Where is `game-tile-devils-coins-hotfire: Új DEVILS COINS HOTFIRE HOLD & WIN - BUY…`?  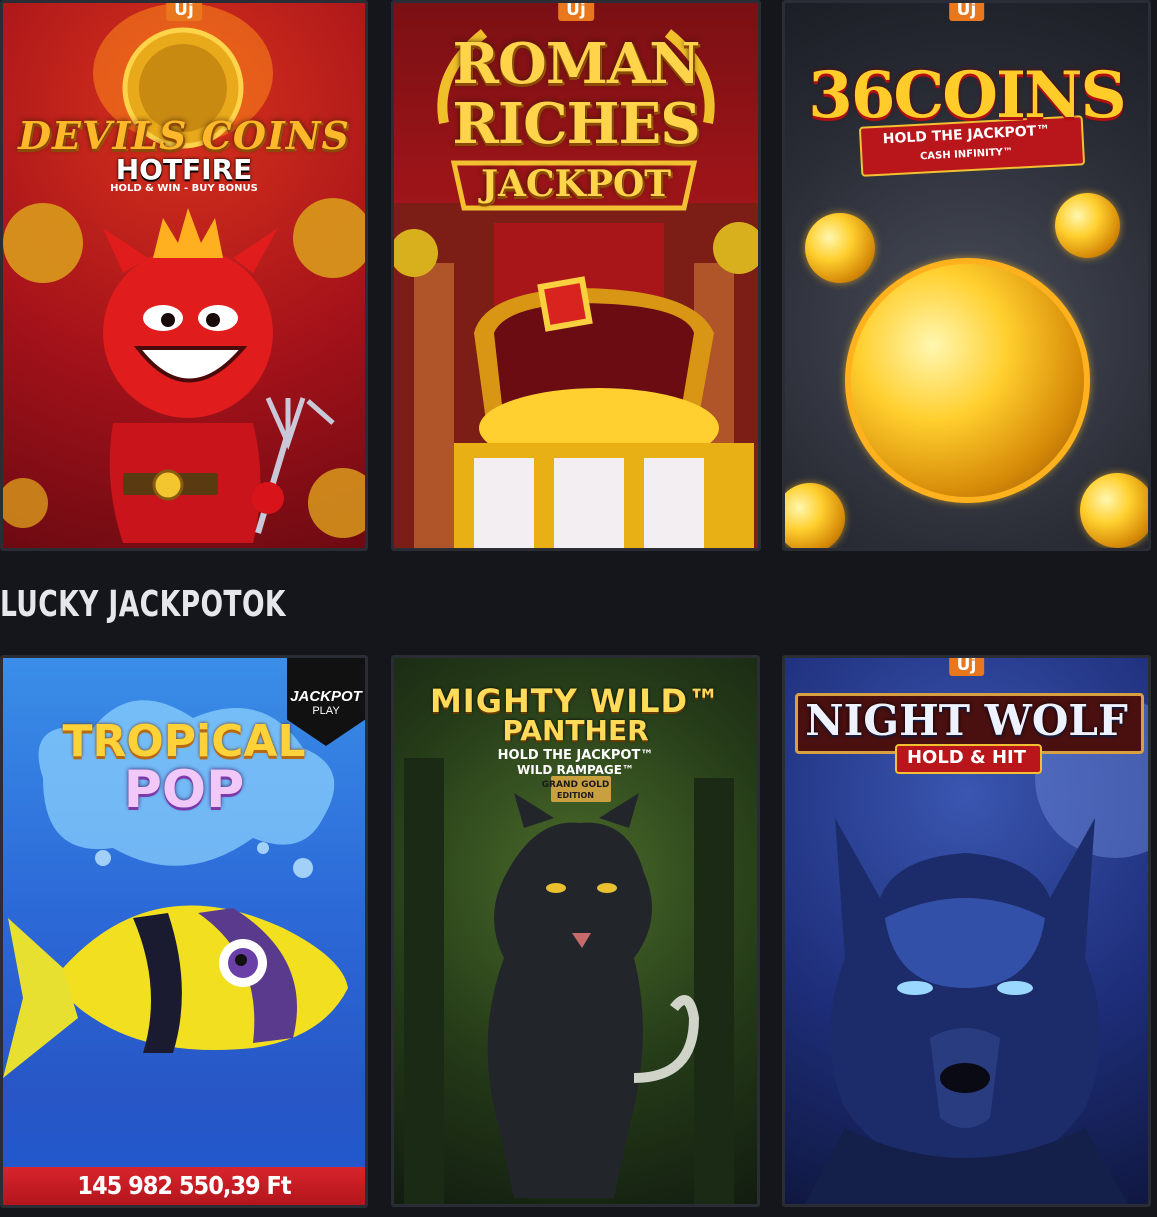
game-tile-devils-coins-hotfire: Új DEVILS COINS HOTFIRE HOLD & WIN - BUY… is located at coordinates (184, 275).